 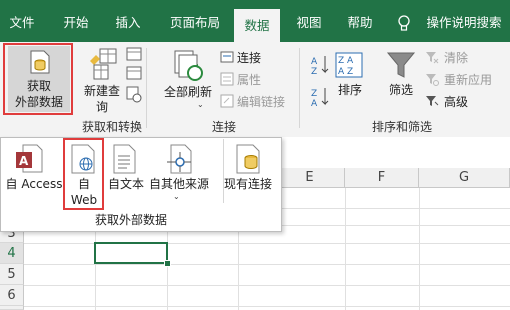 What do you see at coordinates (38, 94) in the screenshot?
I see `get-external-data-label: 获取 外部数据` at bounding box center [38, 94].